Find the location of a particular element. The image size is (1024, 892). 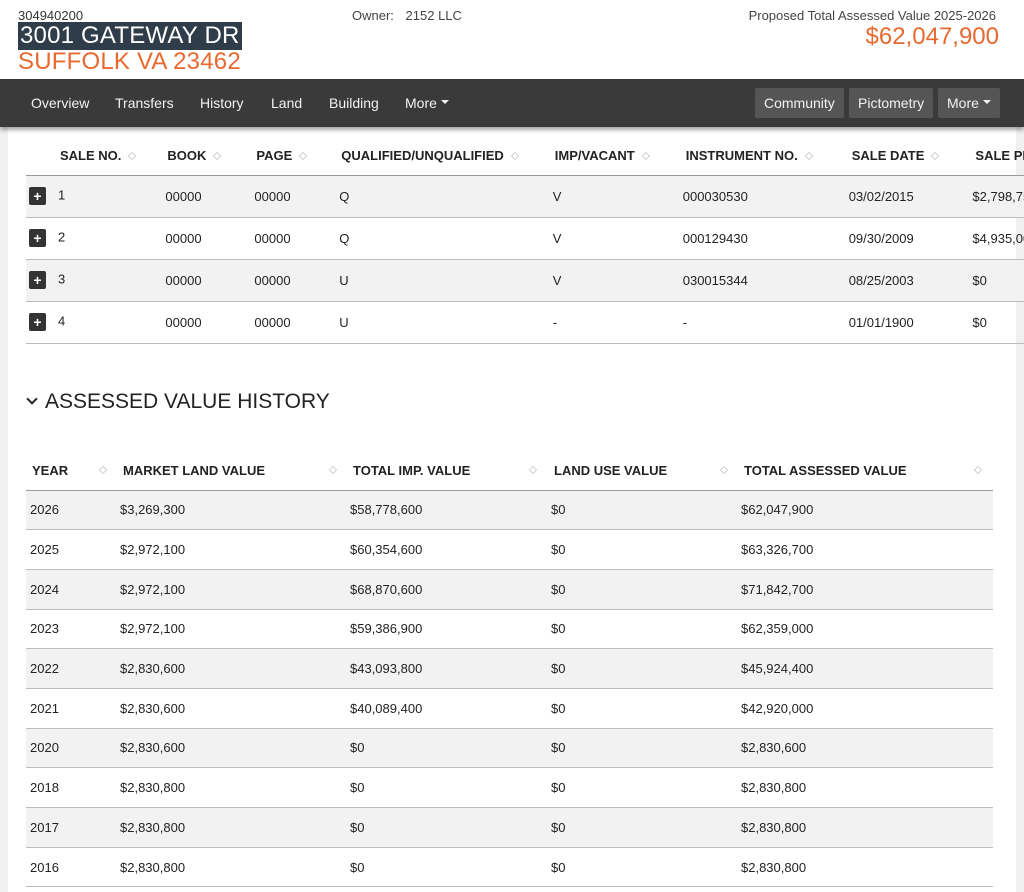

col-book: BOOK is located at coordinates (178, 156).